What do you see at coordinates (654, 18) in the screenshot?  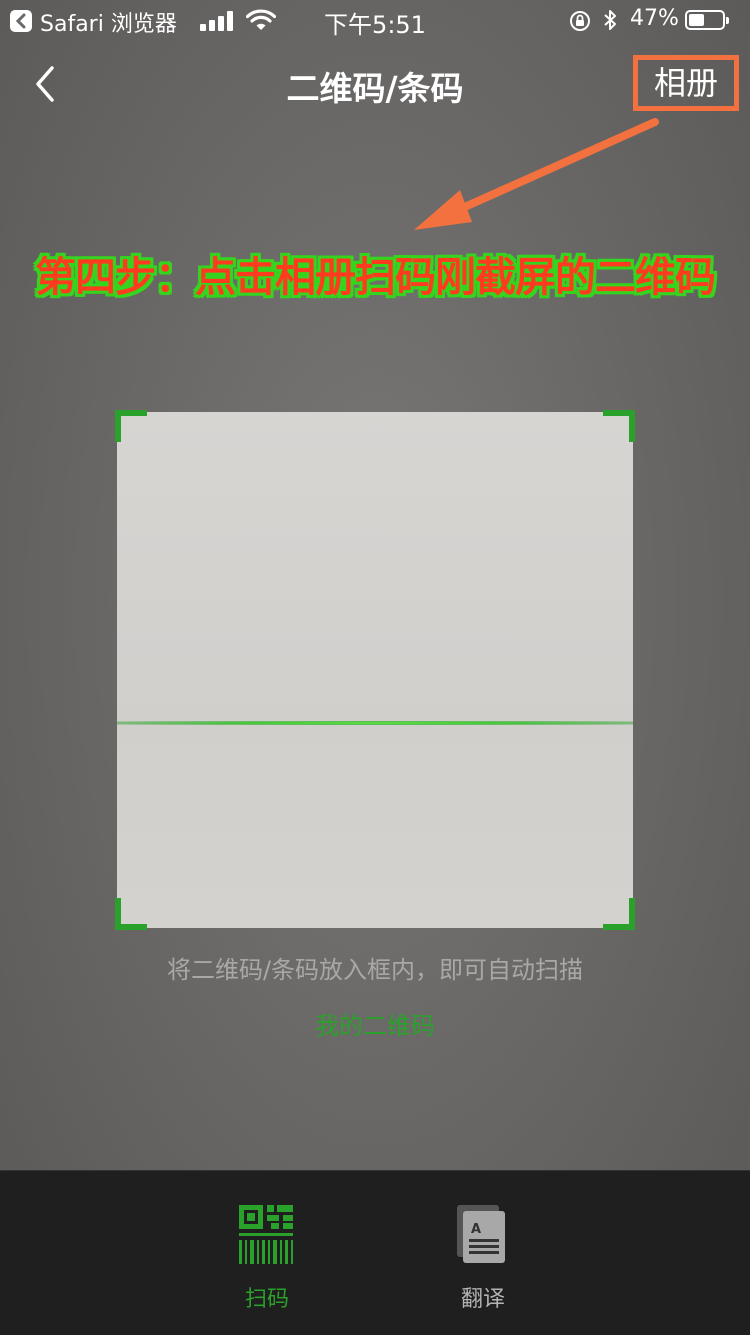 I see `battery-percent: 47%` at bounding box center [654, 18].